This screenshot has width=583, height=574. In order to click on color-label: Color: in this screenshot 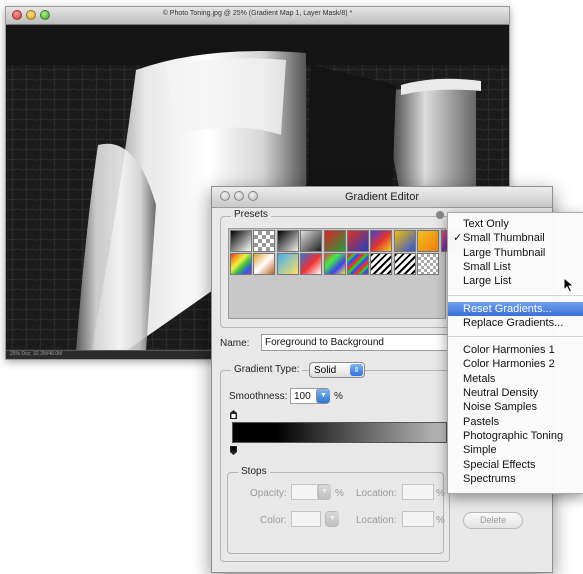, I will do `click(273, 520)`.